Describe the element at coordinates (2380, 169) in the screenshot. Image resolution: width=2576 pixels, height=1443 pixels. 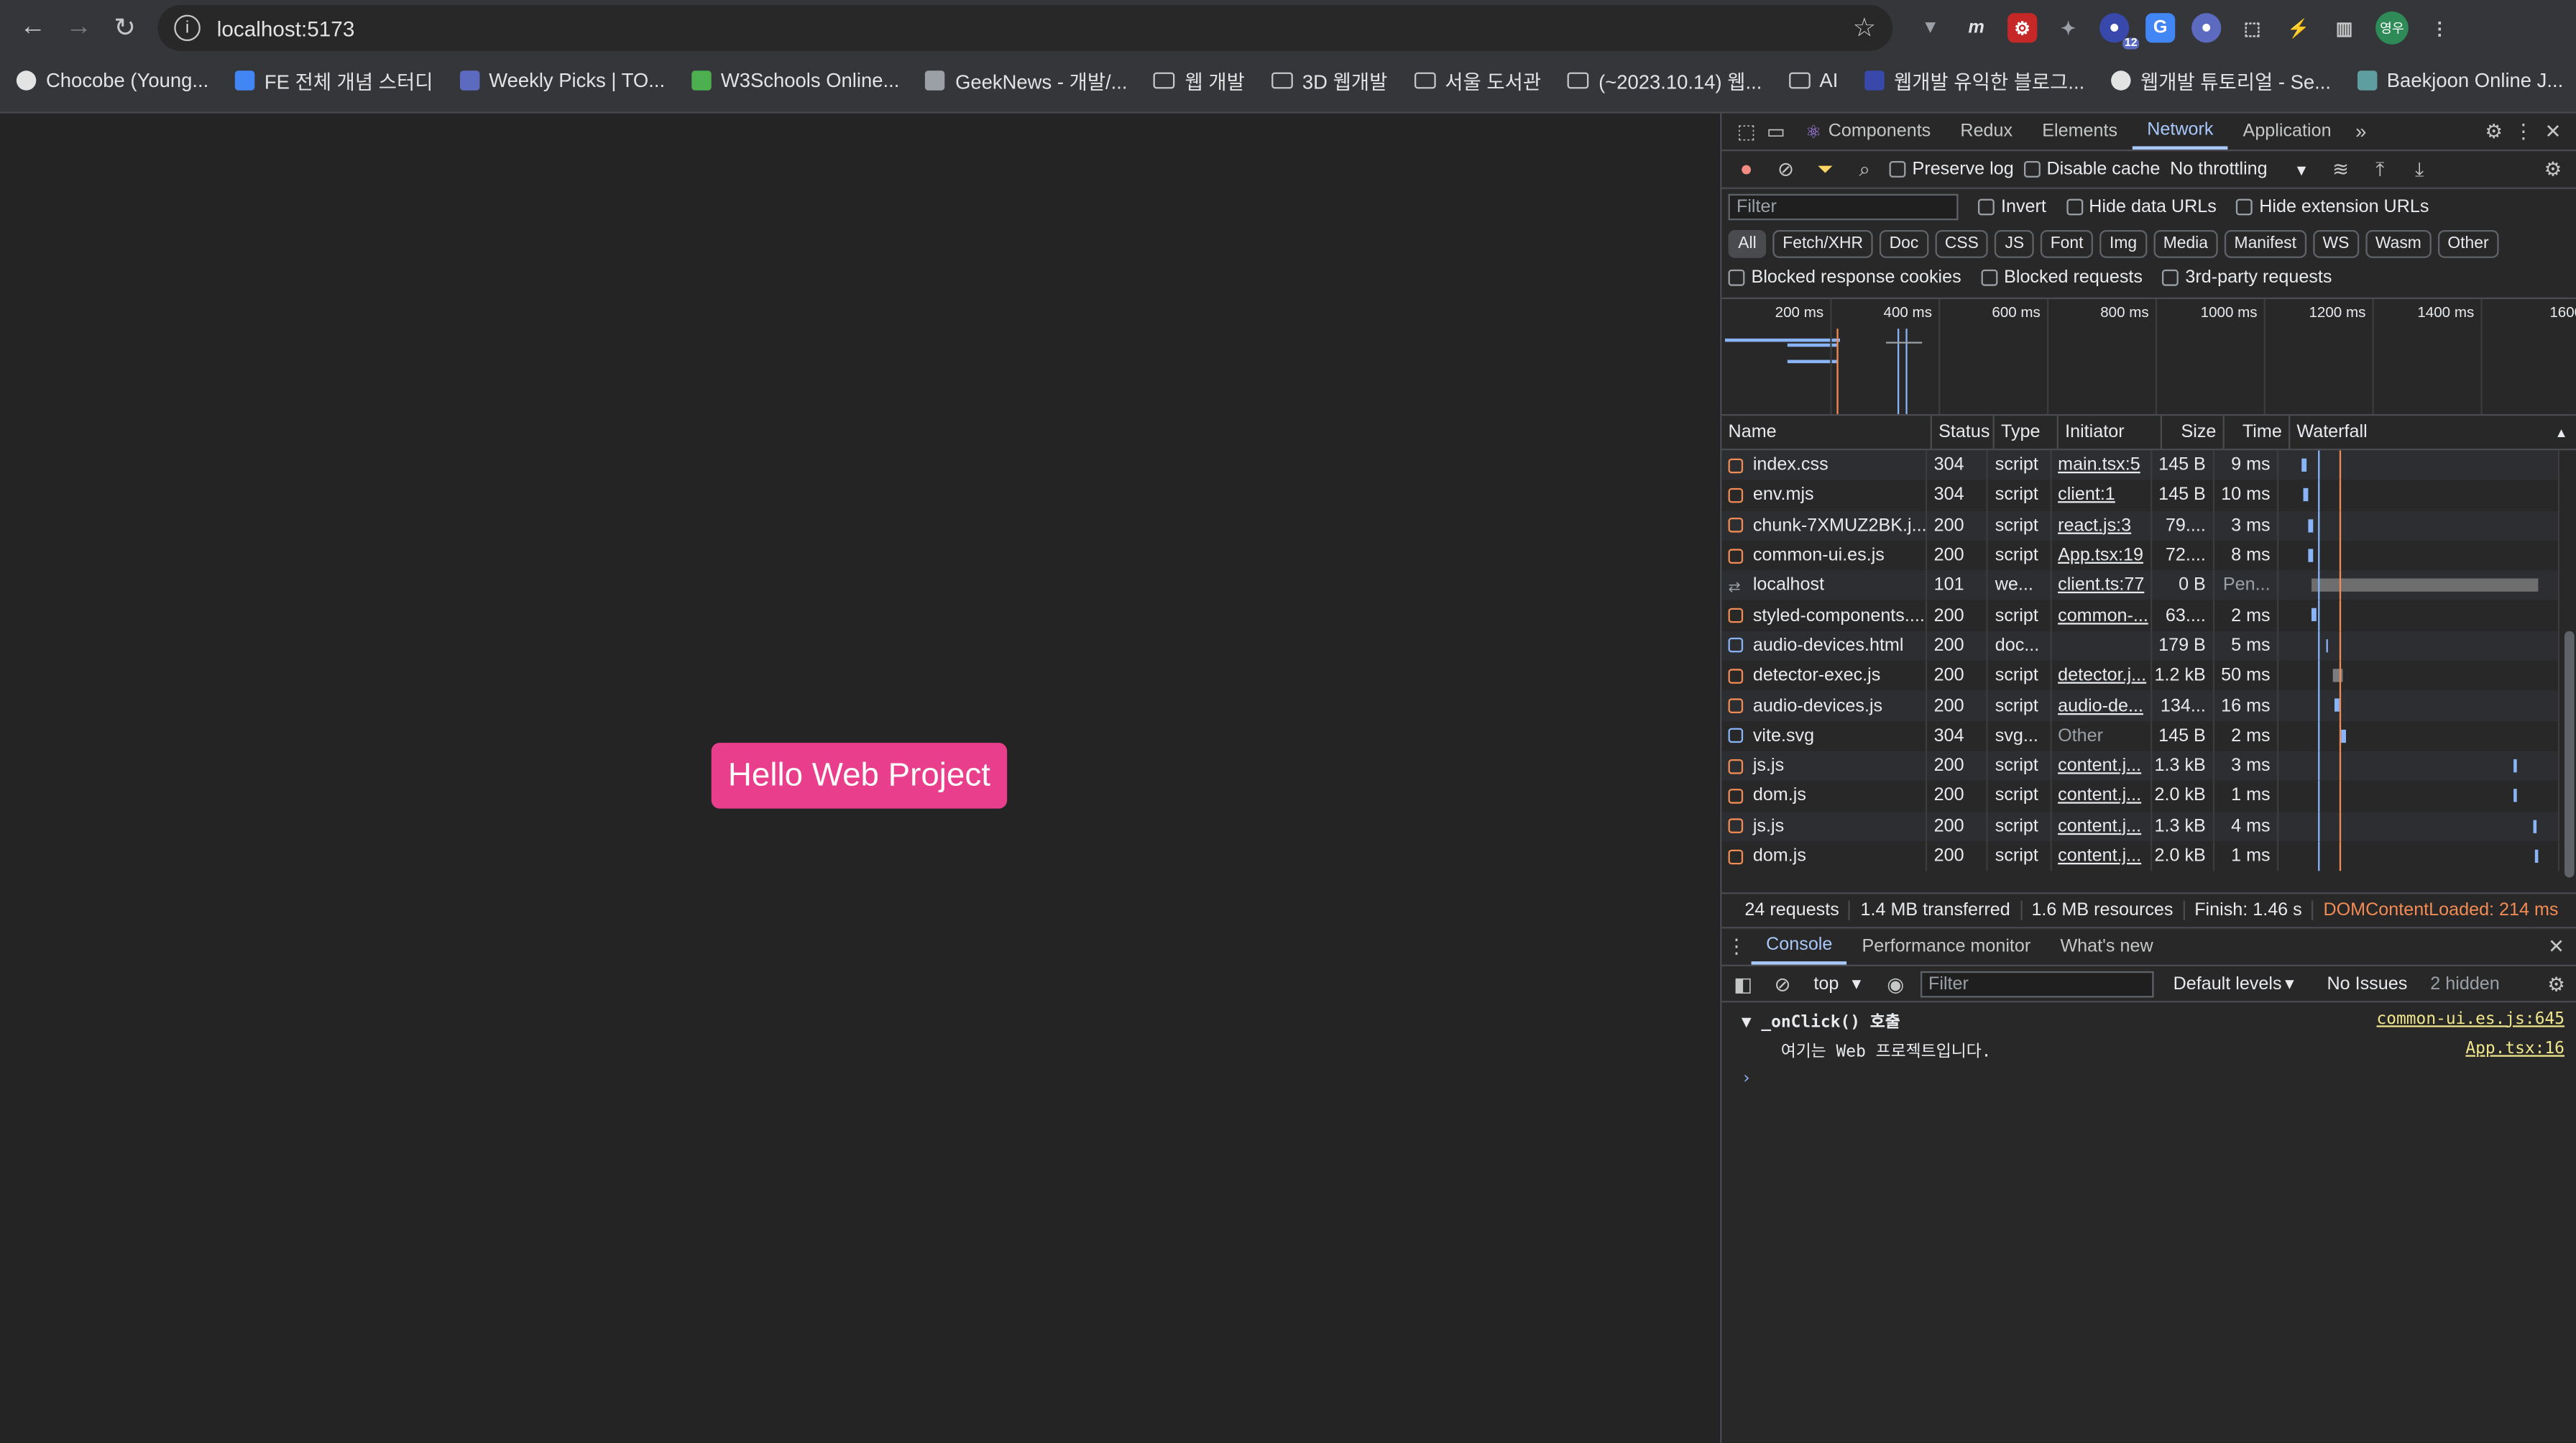
I see `import-har-icon: ⤒` at that location.